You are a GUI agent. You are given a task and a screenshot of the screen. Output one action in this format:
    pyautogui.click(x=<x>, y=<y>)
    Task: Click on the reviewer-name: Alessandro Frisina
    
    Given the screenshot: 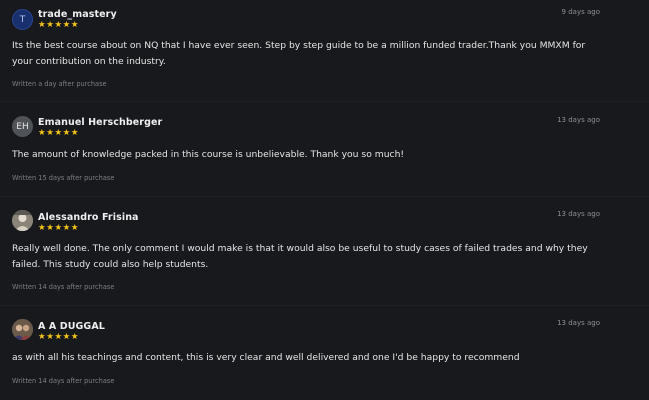 What is the action you would take?
    pyautogui.click(x=88, y=217)
    